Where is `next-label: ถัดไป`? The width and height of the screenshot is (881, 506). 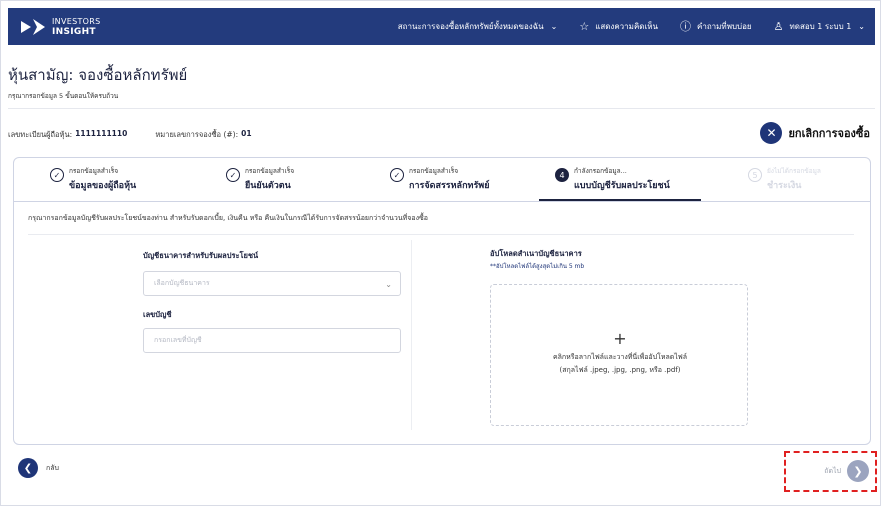 next-label: ถัดไป is located at coordinates (832, 470).